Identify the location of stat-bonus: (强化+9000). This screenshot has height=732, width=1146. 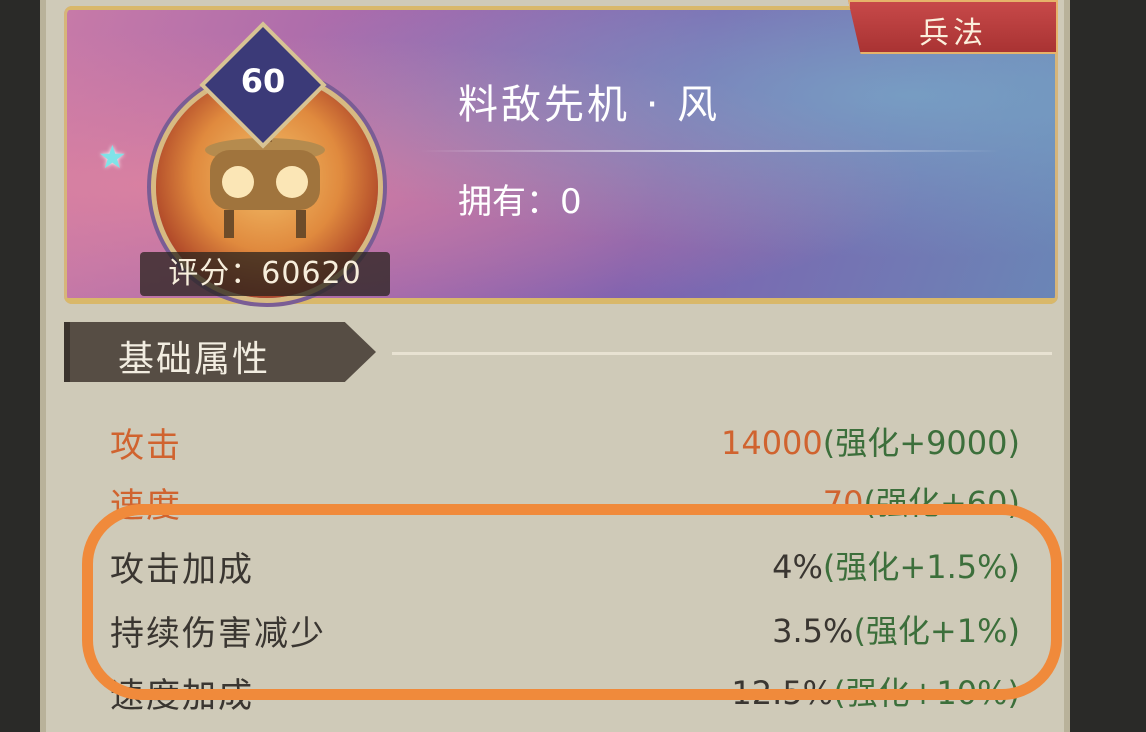
(921, 443).